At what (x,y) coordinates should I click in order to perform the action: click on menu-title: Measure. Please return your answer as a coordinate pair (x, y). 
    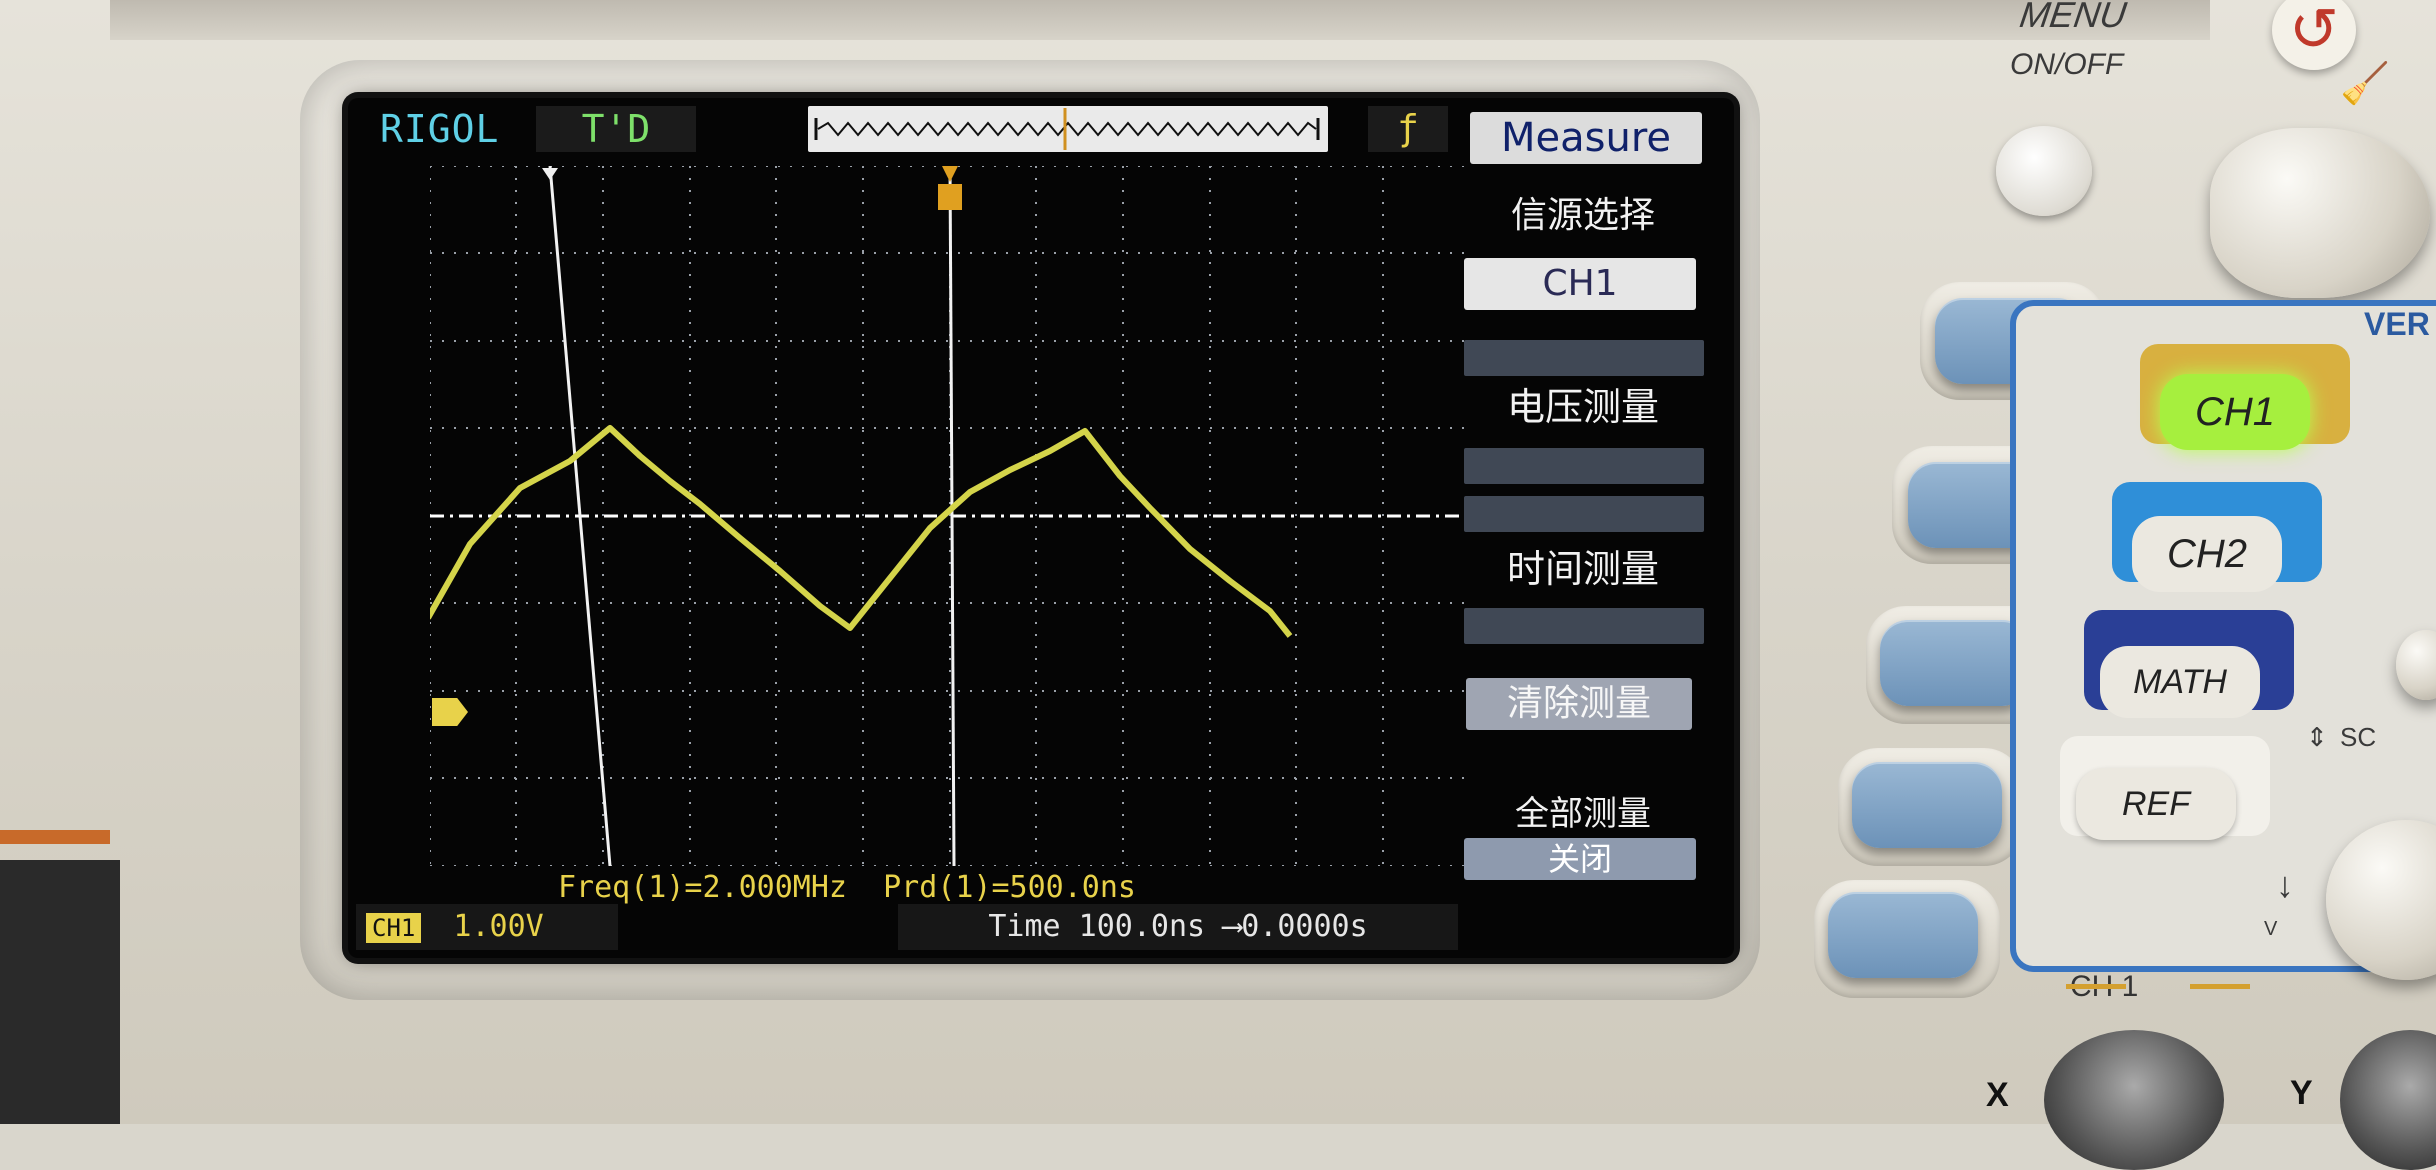
    Looking at the image, I should click on (1586, 138).